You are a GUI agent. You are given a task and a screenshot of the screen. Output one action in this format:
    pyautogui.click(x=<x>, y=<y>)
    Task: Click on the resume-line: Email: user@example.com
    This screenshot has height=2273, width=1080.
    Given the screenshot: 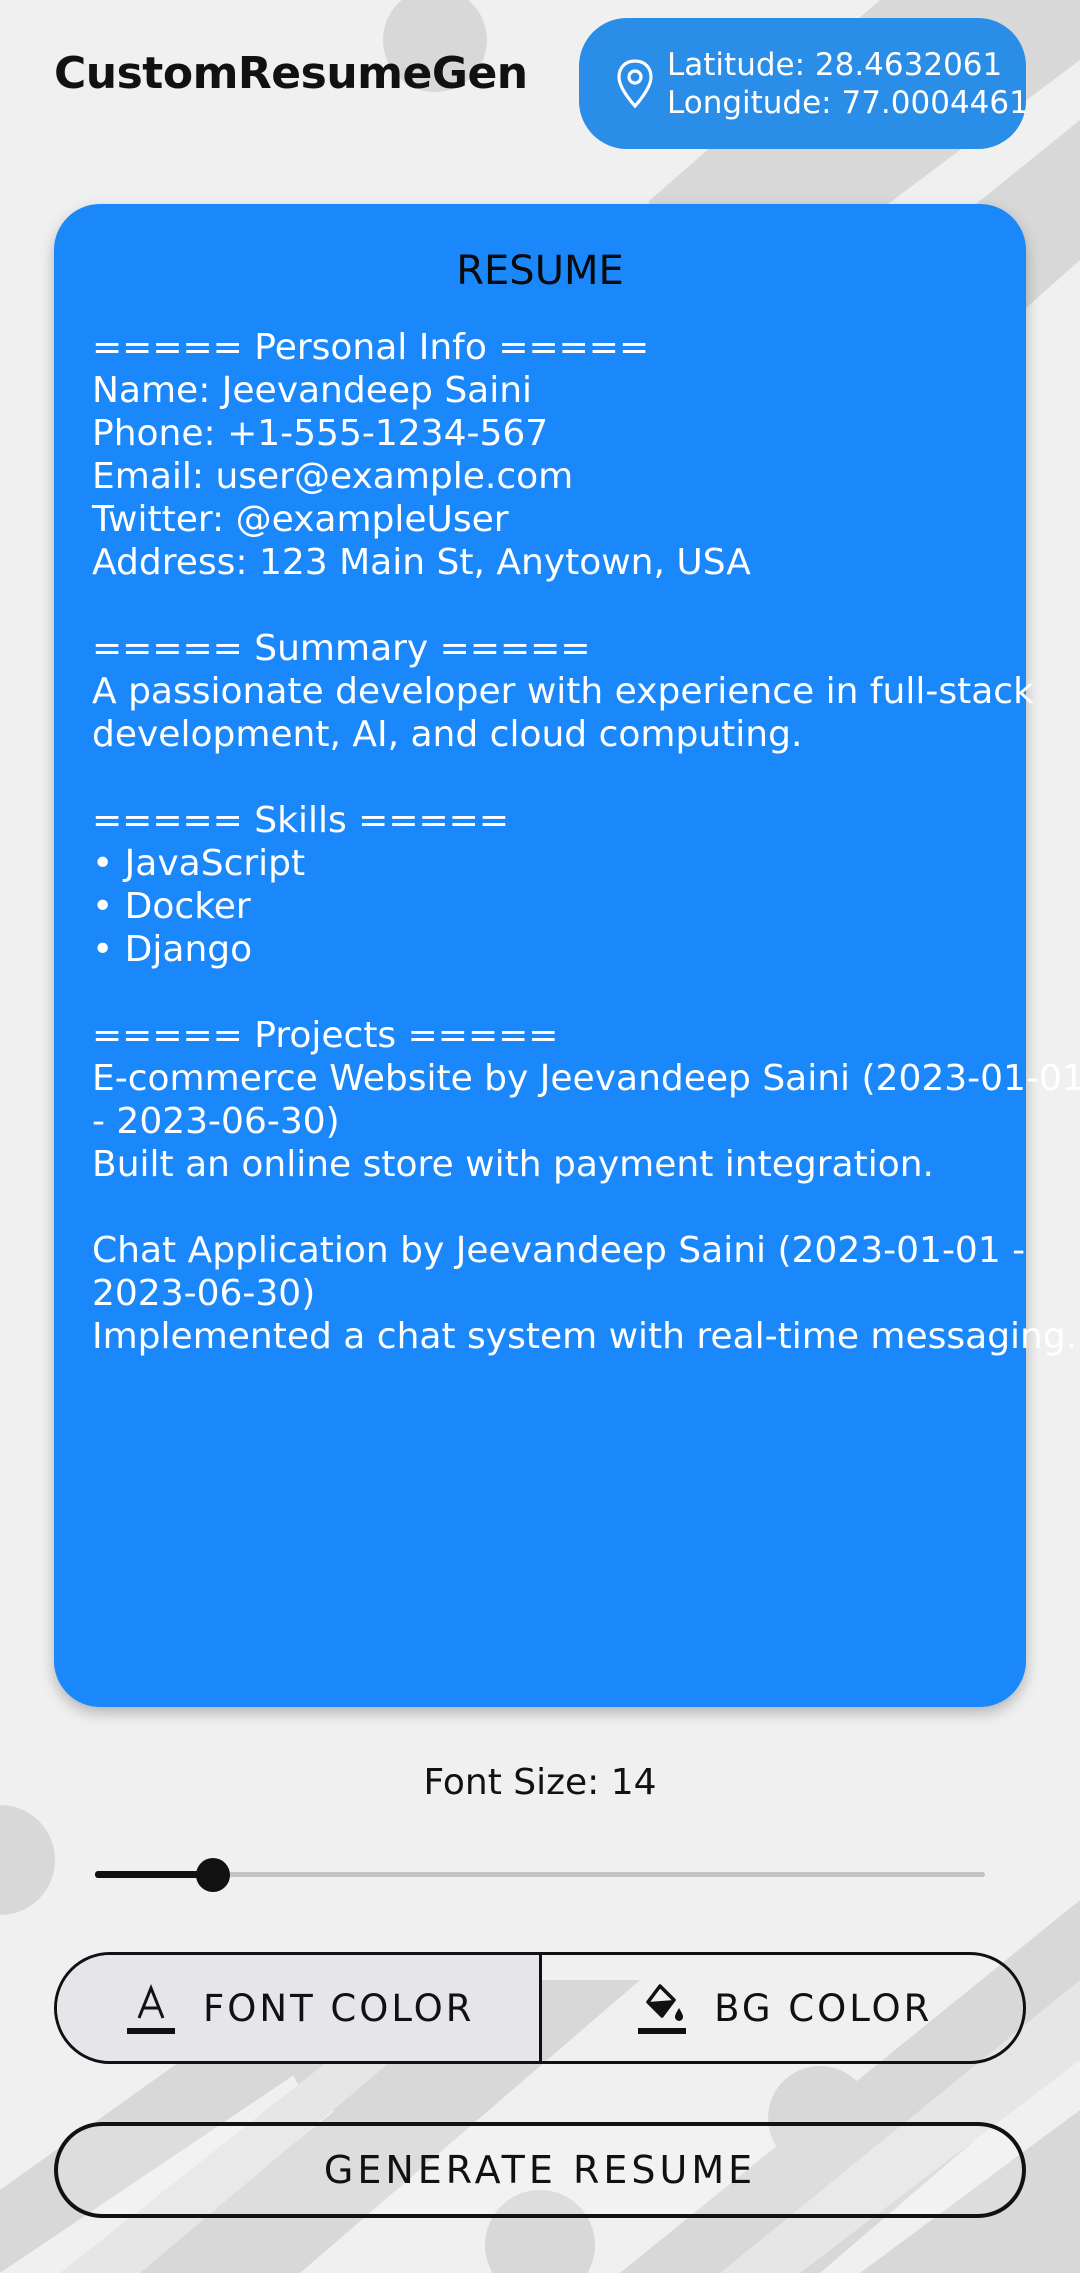 What is the action you would take?
    pyautogui.click(x=333, y=476)
    